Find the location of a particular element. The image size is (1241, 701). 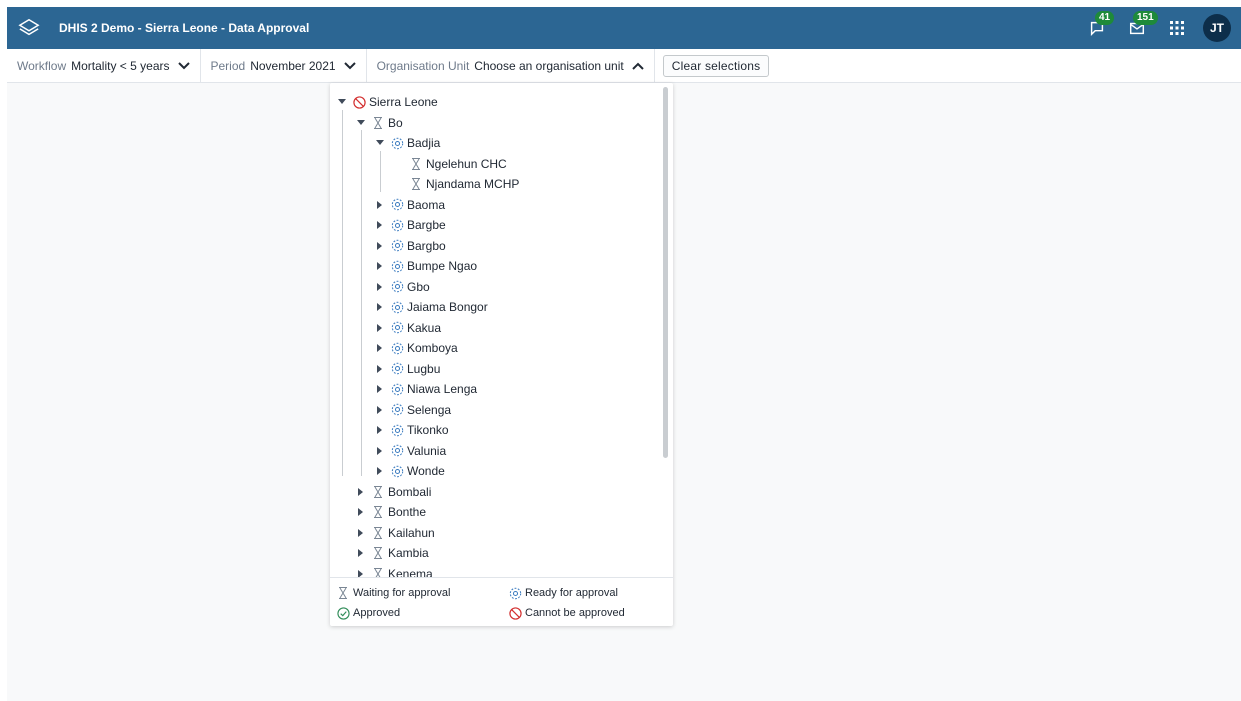

tree-node-label: Baoma is located at coordinates (426, 205).